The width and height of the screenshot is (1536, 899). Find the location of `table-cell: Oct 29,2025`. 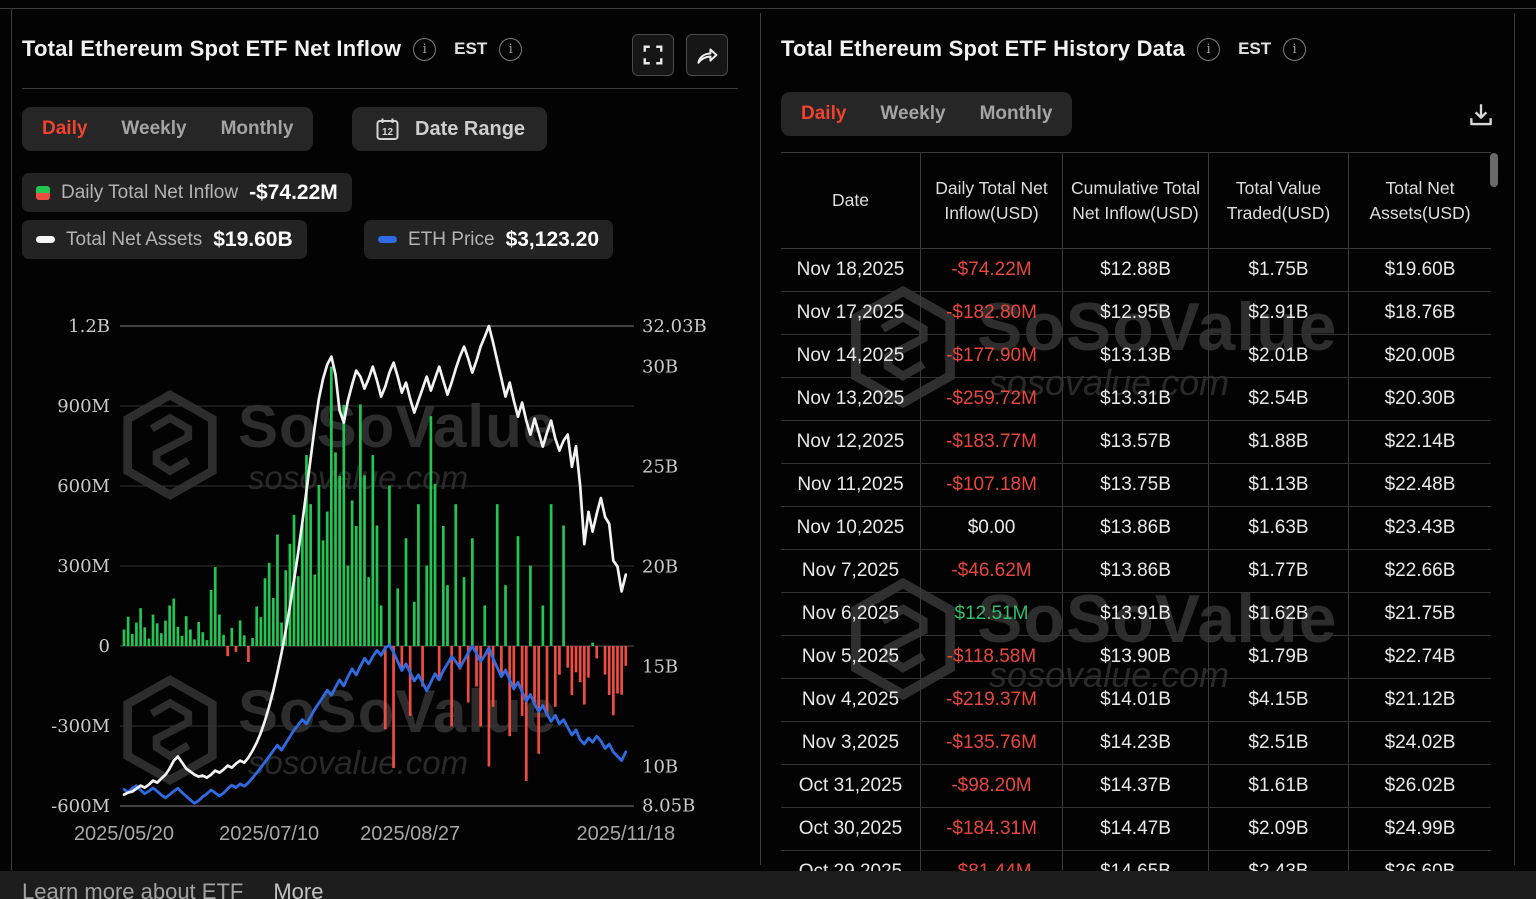

table-cell: Oct 29,2025 is located at coordinates (850, 861).